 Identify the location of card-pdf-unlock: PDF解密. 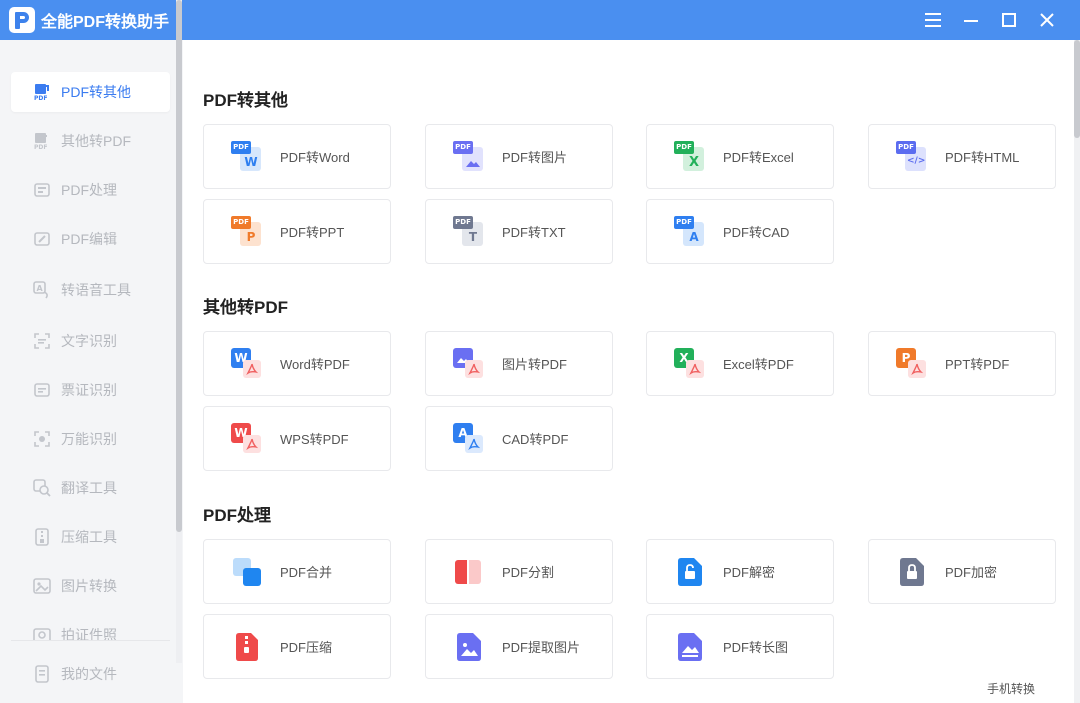
(740, 571).